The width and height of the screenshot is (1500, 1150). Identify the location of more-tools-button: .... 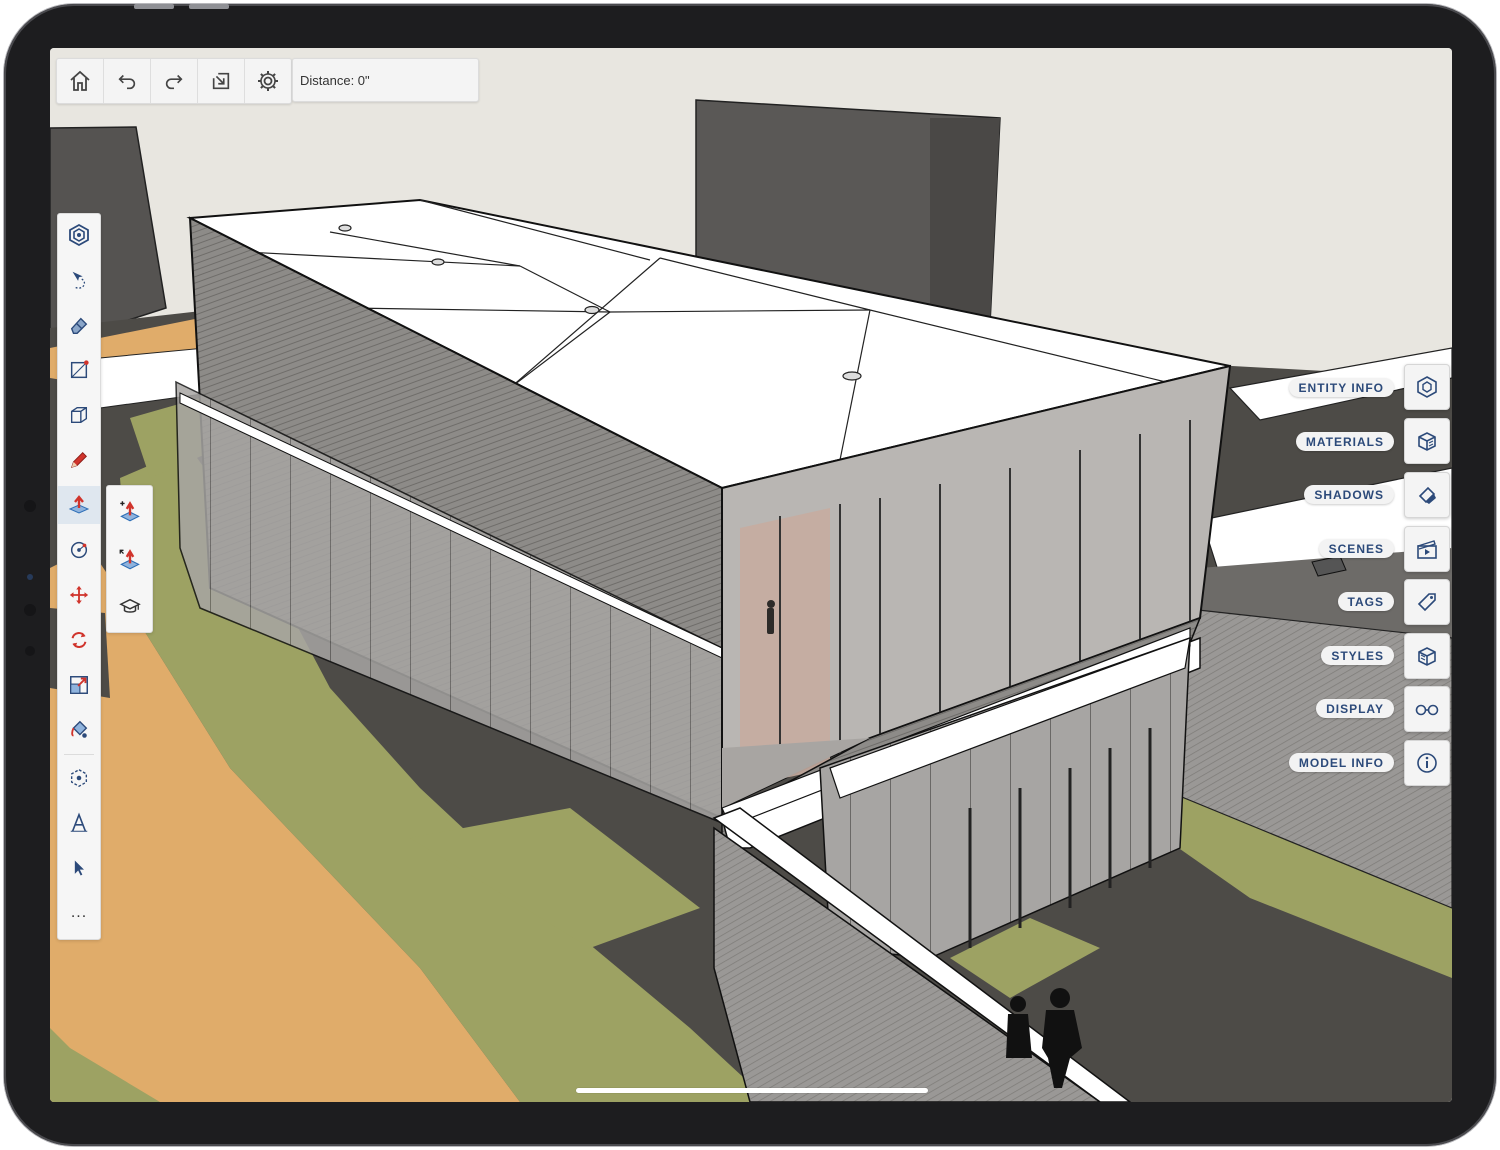
(79, 913).